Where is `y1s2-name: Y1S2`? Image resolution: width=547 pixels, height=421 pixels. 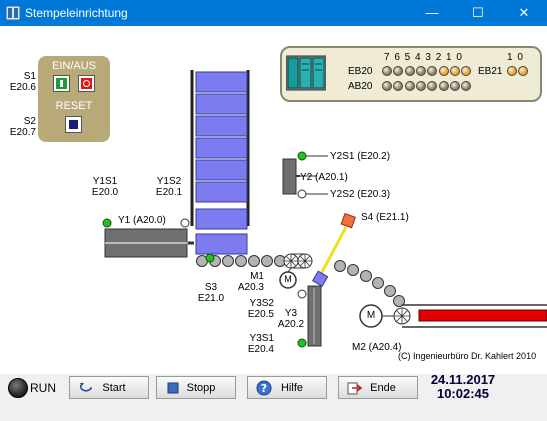 y1s2-name: Y1S2 is located at coordinates (169, 181).